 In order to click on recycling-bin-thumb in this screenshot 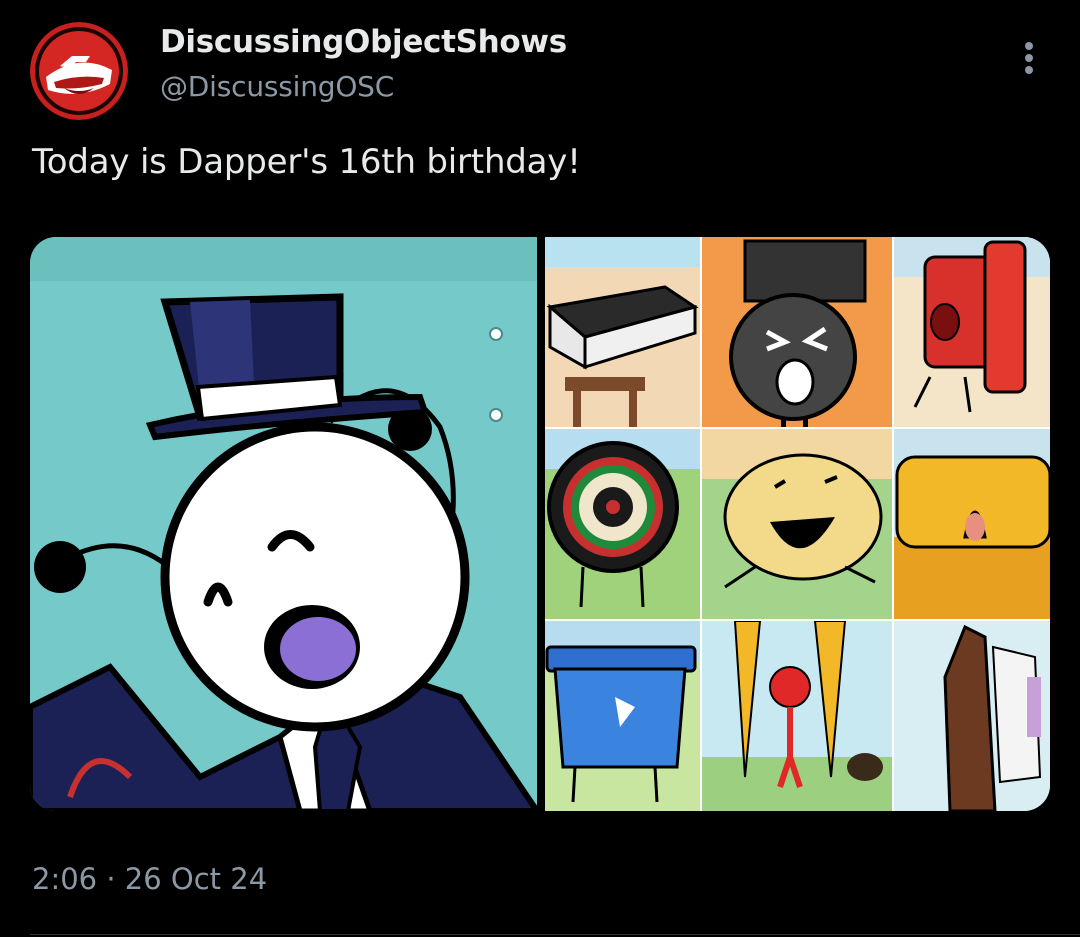, I will do `click(622, 716)`.